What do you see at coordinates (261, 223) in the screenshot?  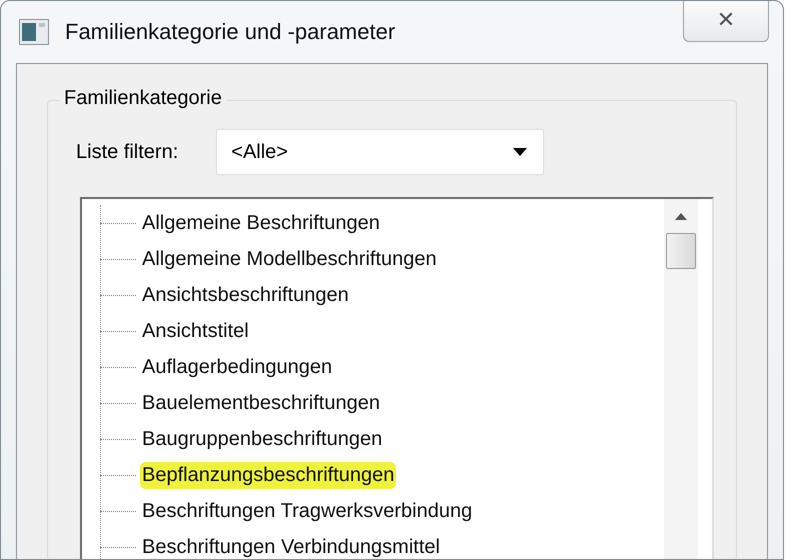 I see `tree-item: Allgemeine Beschriftungen` at bounding box center [261, 223].